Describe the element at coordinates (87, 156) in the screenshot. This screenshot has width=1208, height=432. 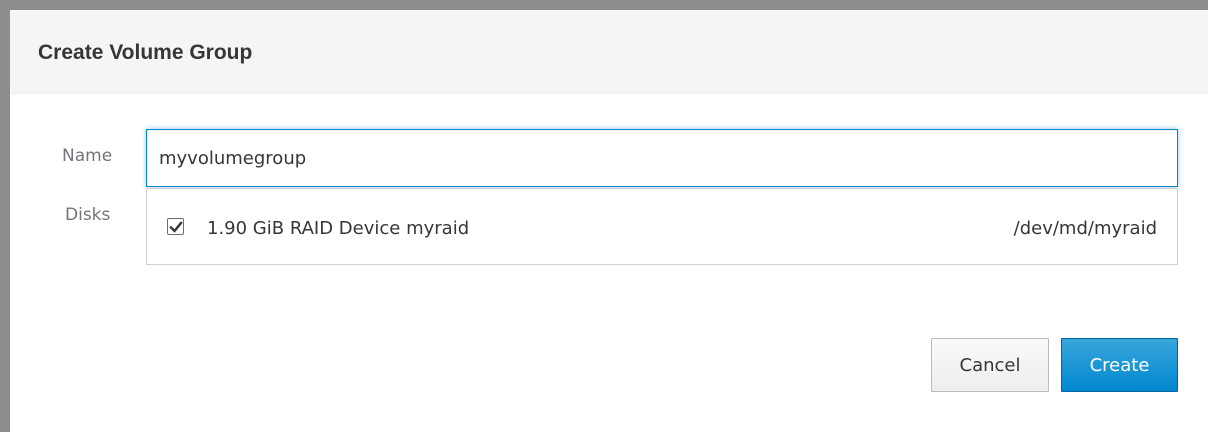
I see `name-label: Name` at that location.